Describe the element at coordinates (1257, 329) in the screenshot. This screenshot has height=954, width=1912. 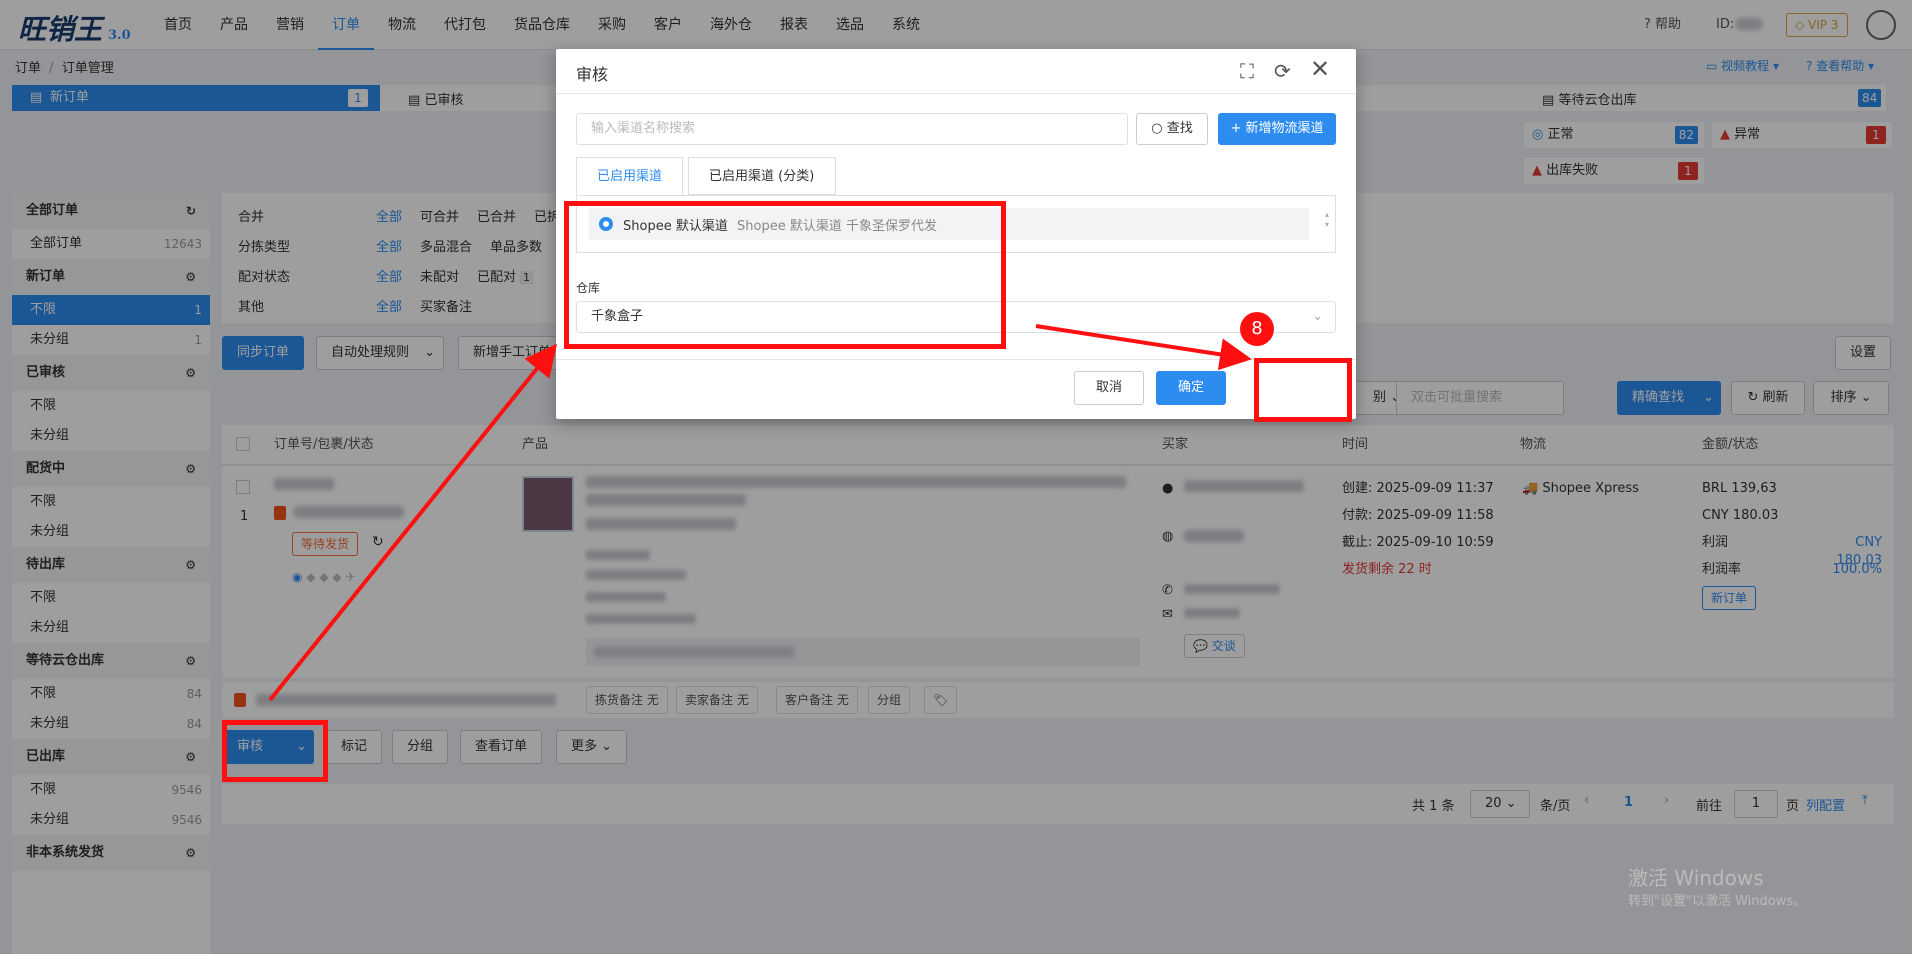
I see `step-number-badge: 8` at that location.